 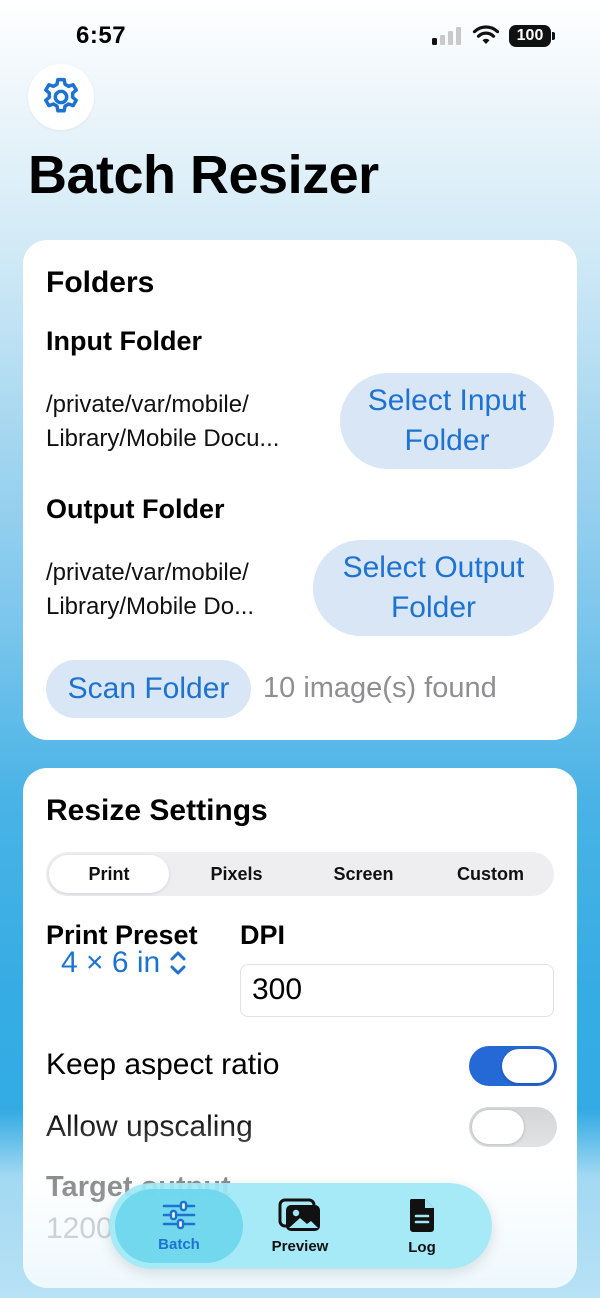 I want to click on dpi-field: 300, so click(x=397, y=990).